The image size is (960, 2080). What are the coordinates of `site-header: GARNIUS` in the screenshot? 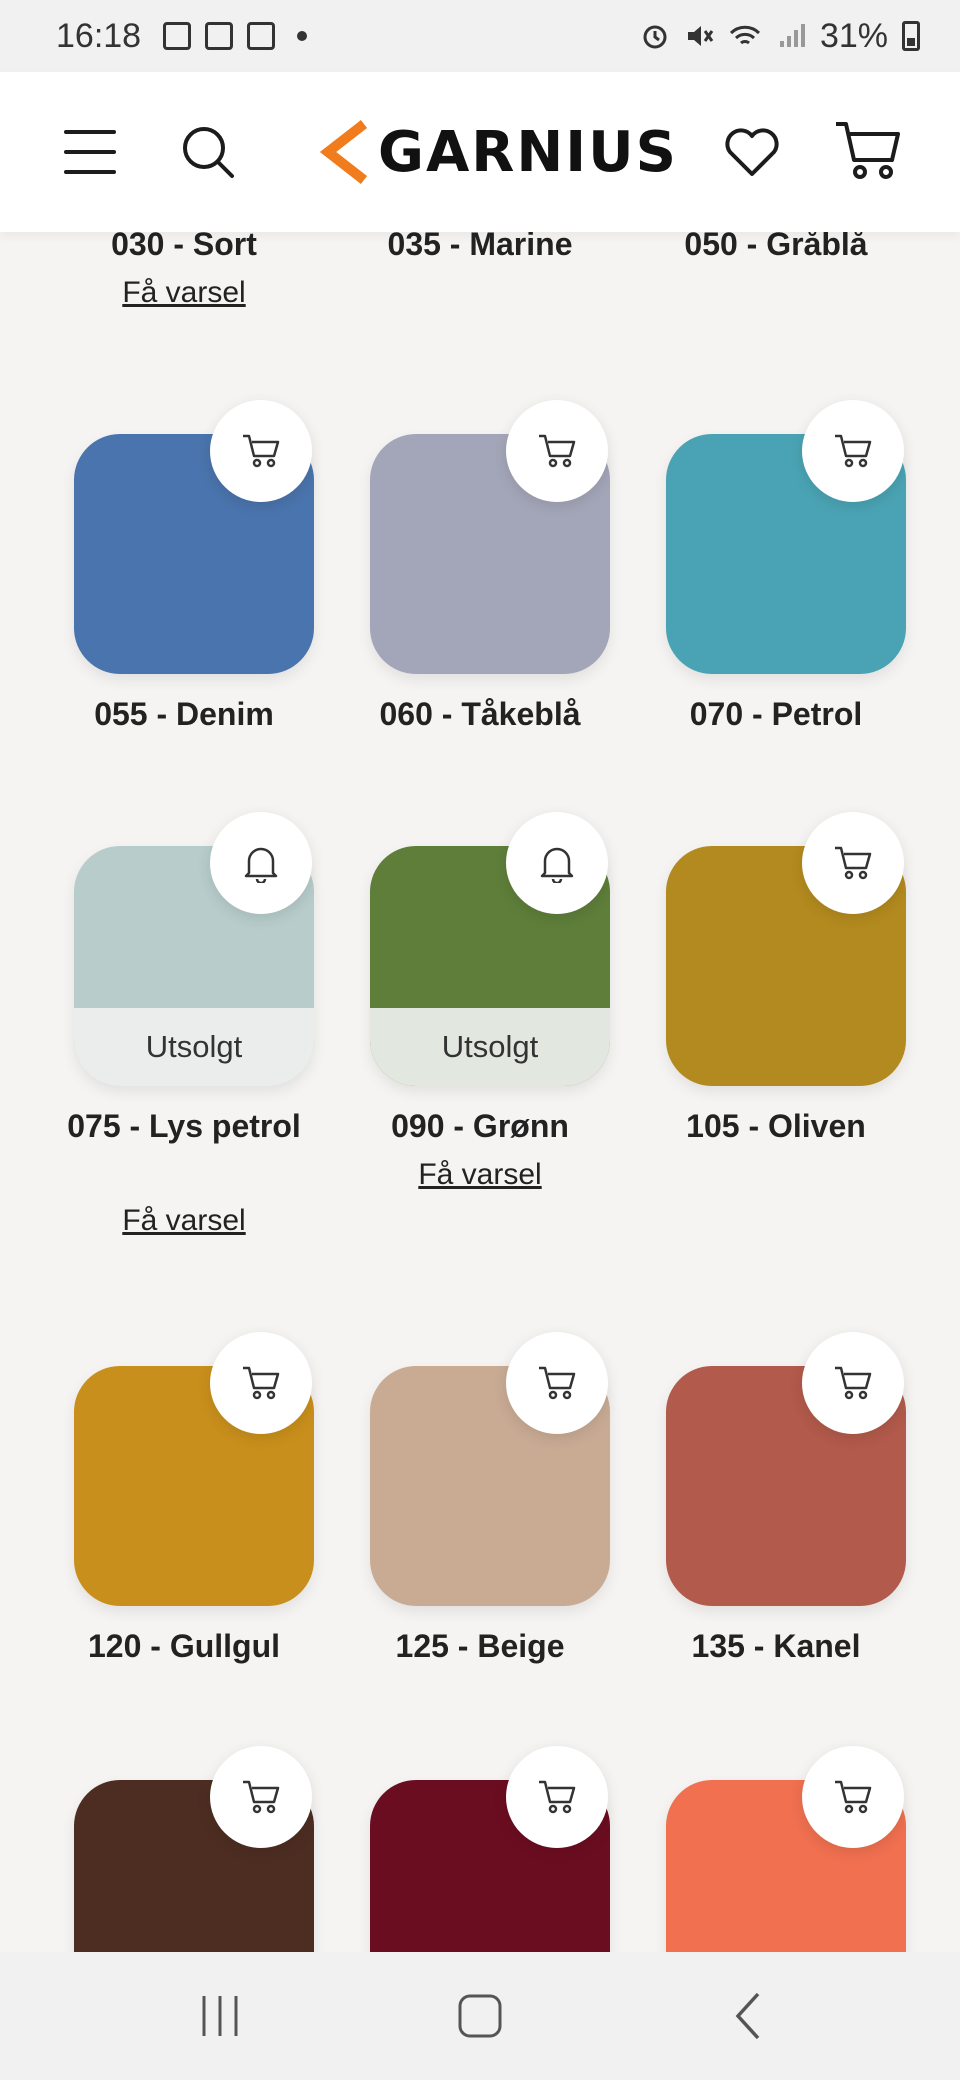 It's located at (480, 152).